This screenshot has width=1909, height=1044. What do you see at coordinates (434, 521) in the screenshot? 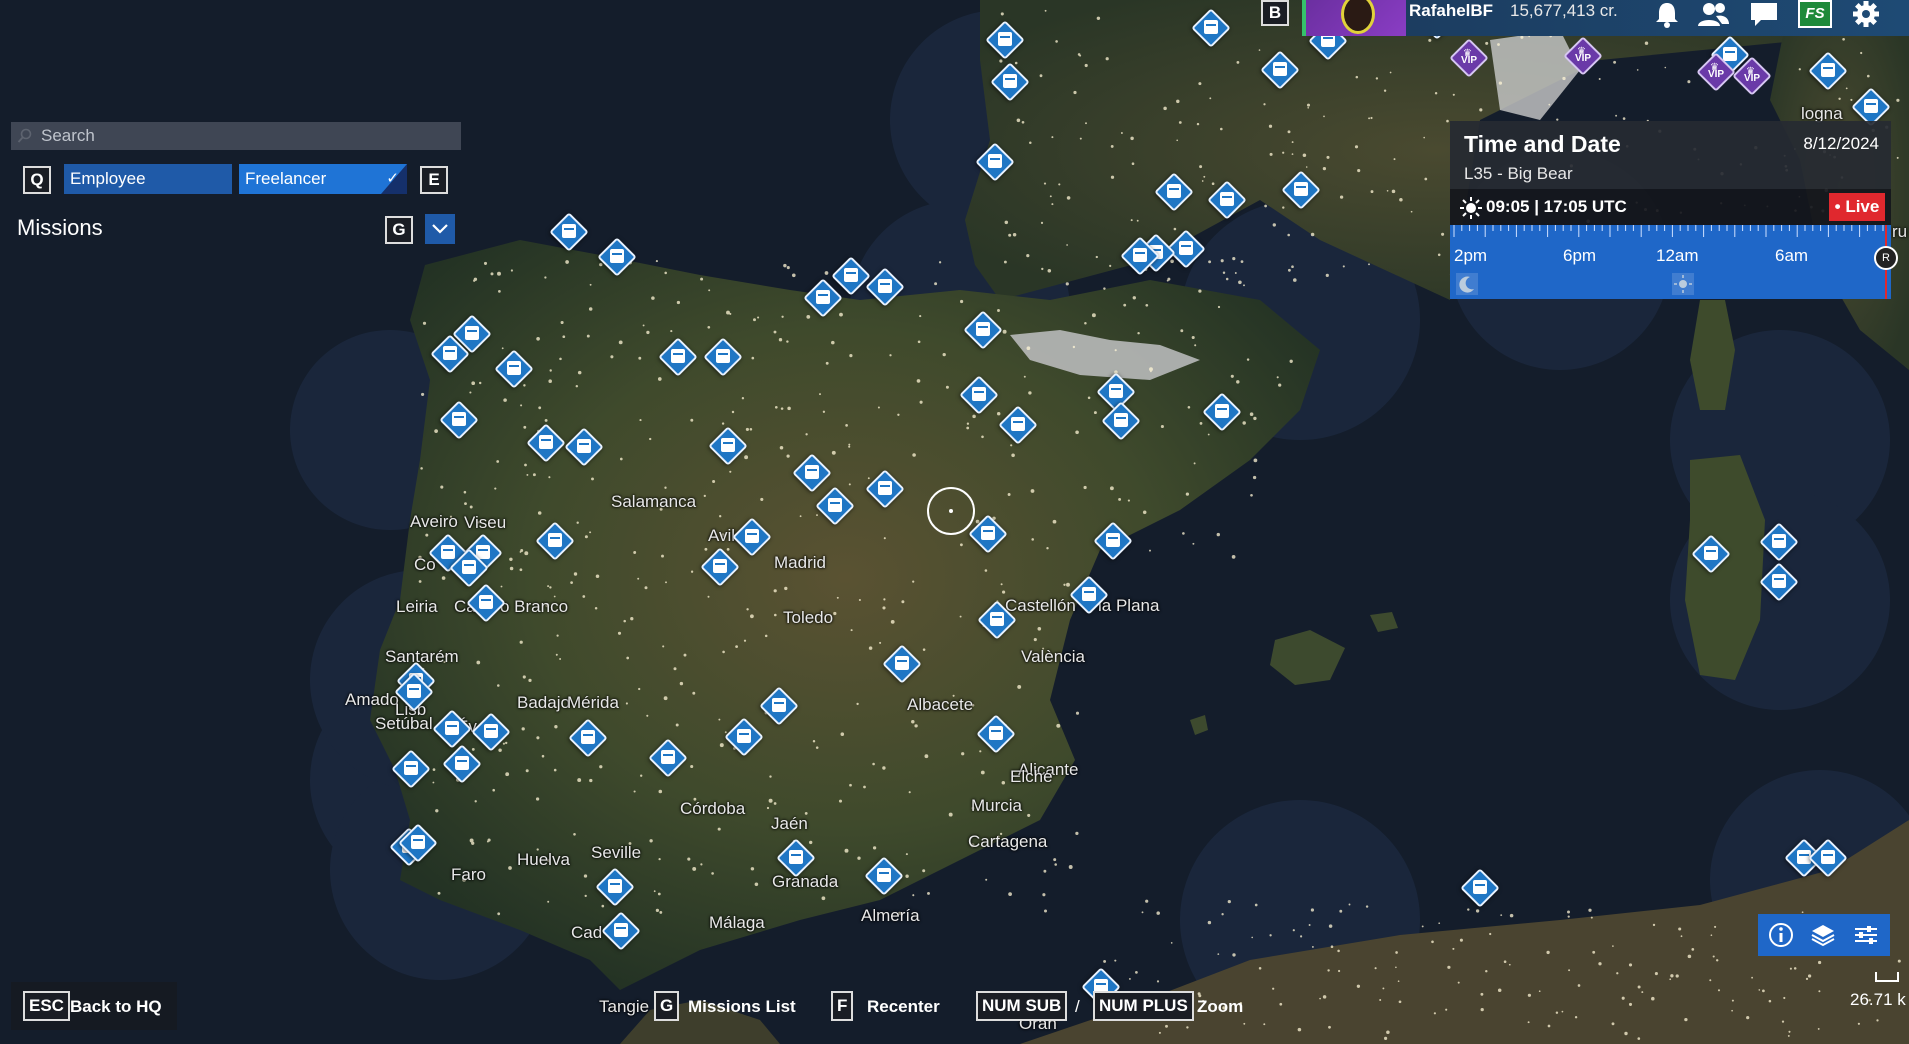
I see `city-label: Aveiro` at bounding box center [434, 521].